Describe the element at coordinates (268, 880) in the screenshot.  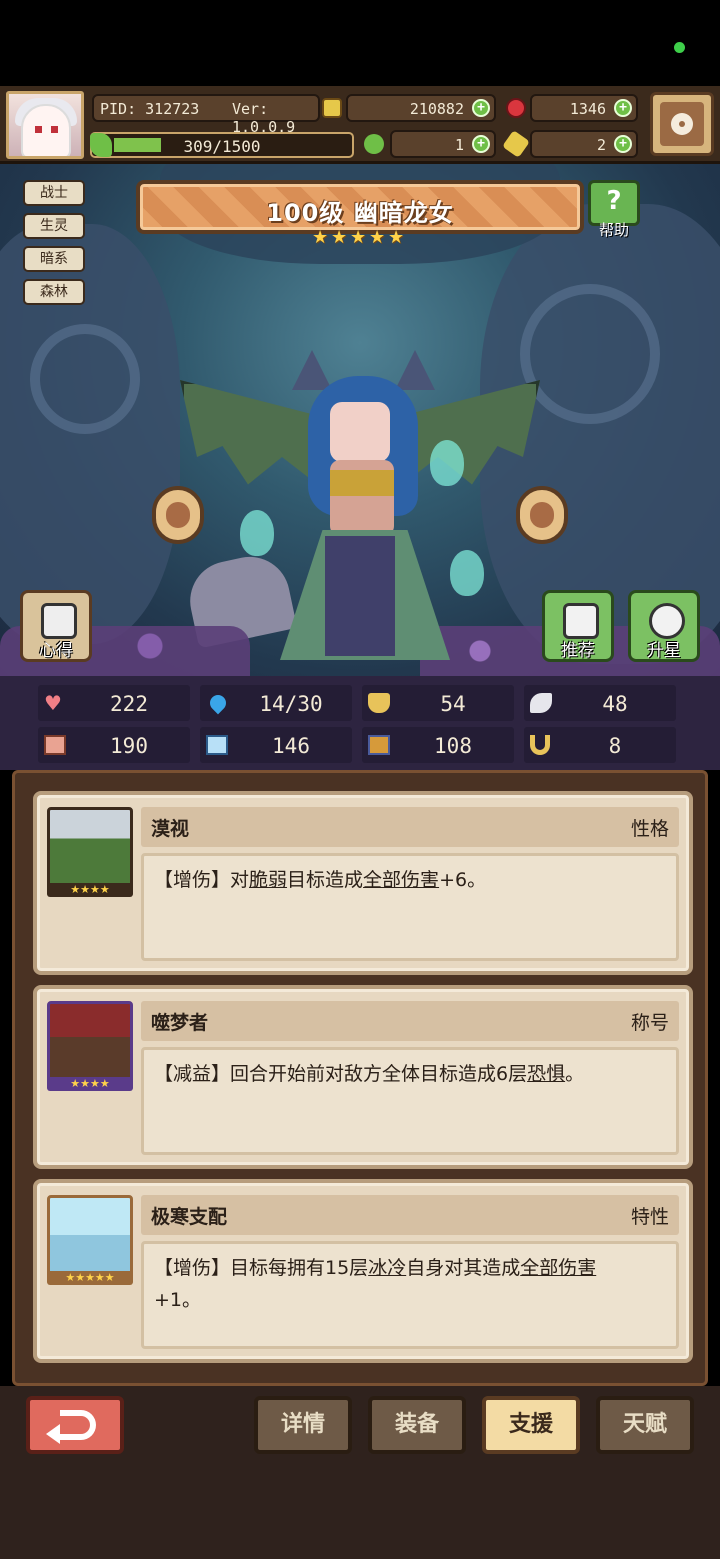
I see `keyword-link: 脆弱` at that location.